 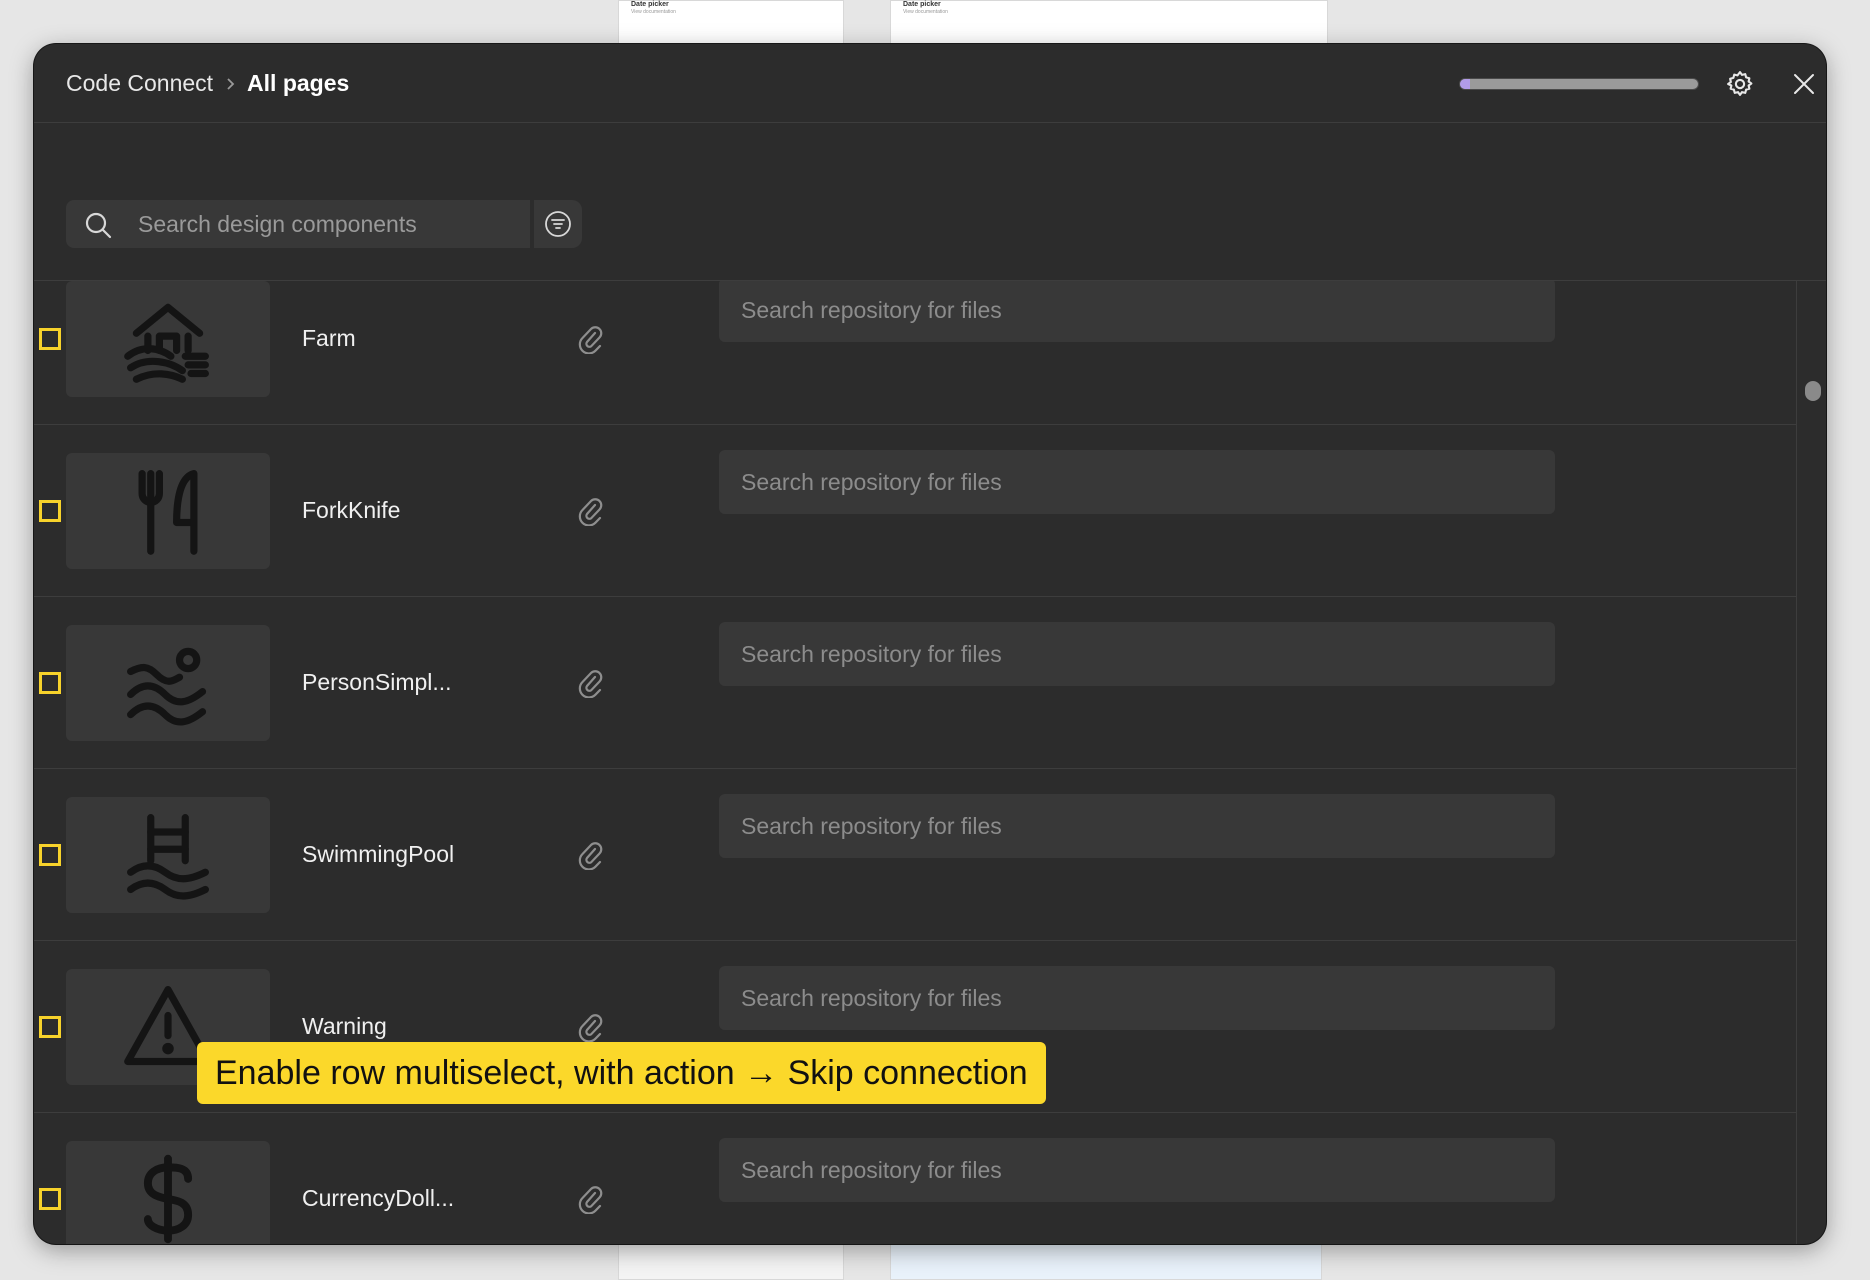 What do you see at coordinates (167, 686) in the screenshot?
I see `person-simple-swim-icon` at bounding box center [167, 686].